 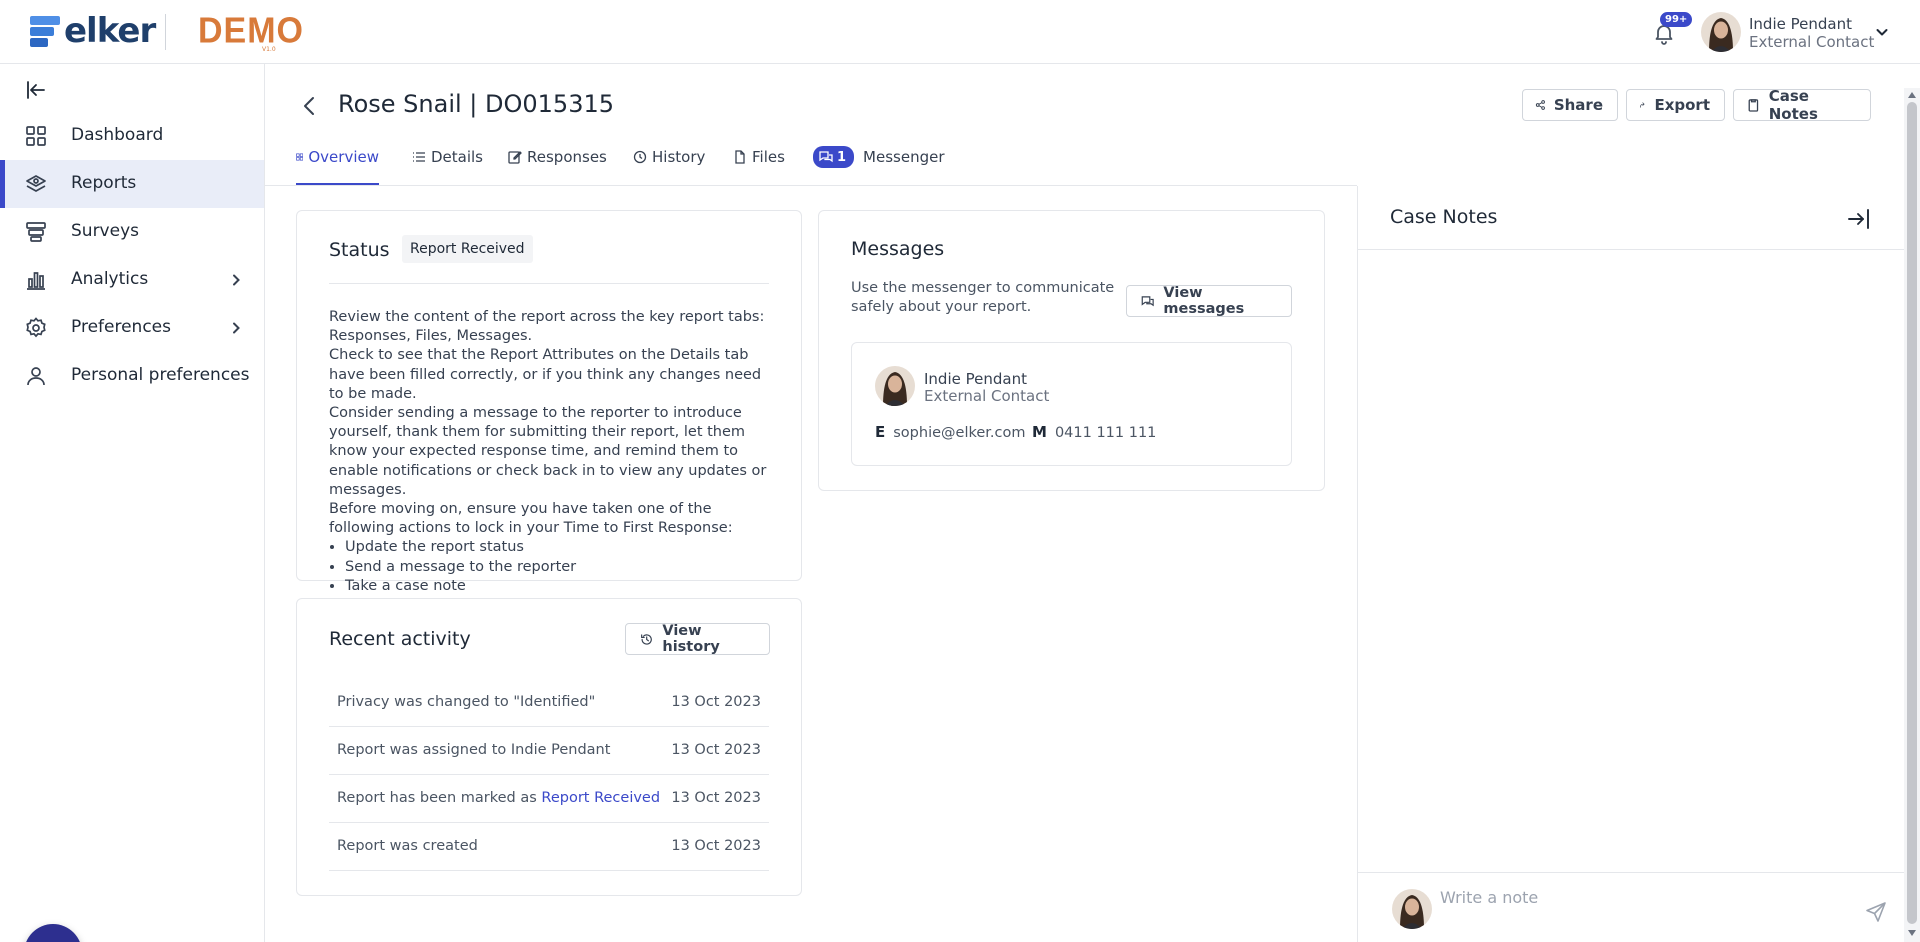 I want to click on table-row: Report was created 13 Oct 2023, so click(x=549, y=847).